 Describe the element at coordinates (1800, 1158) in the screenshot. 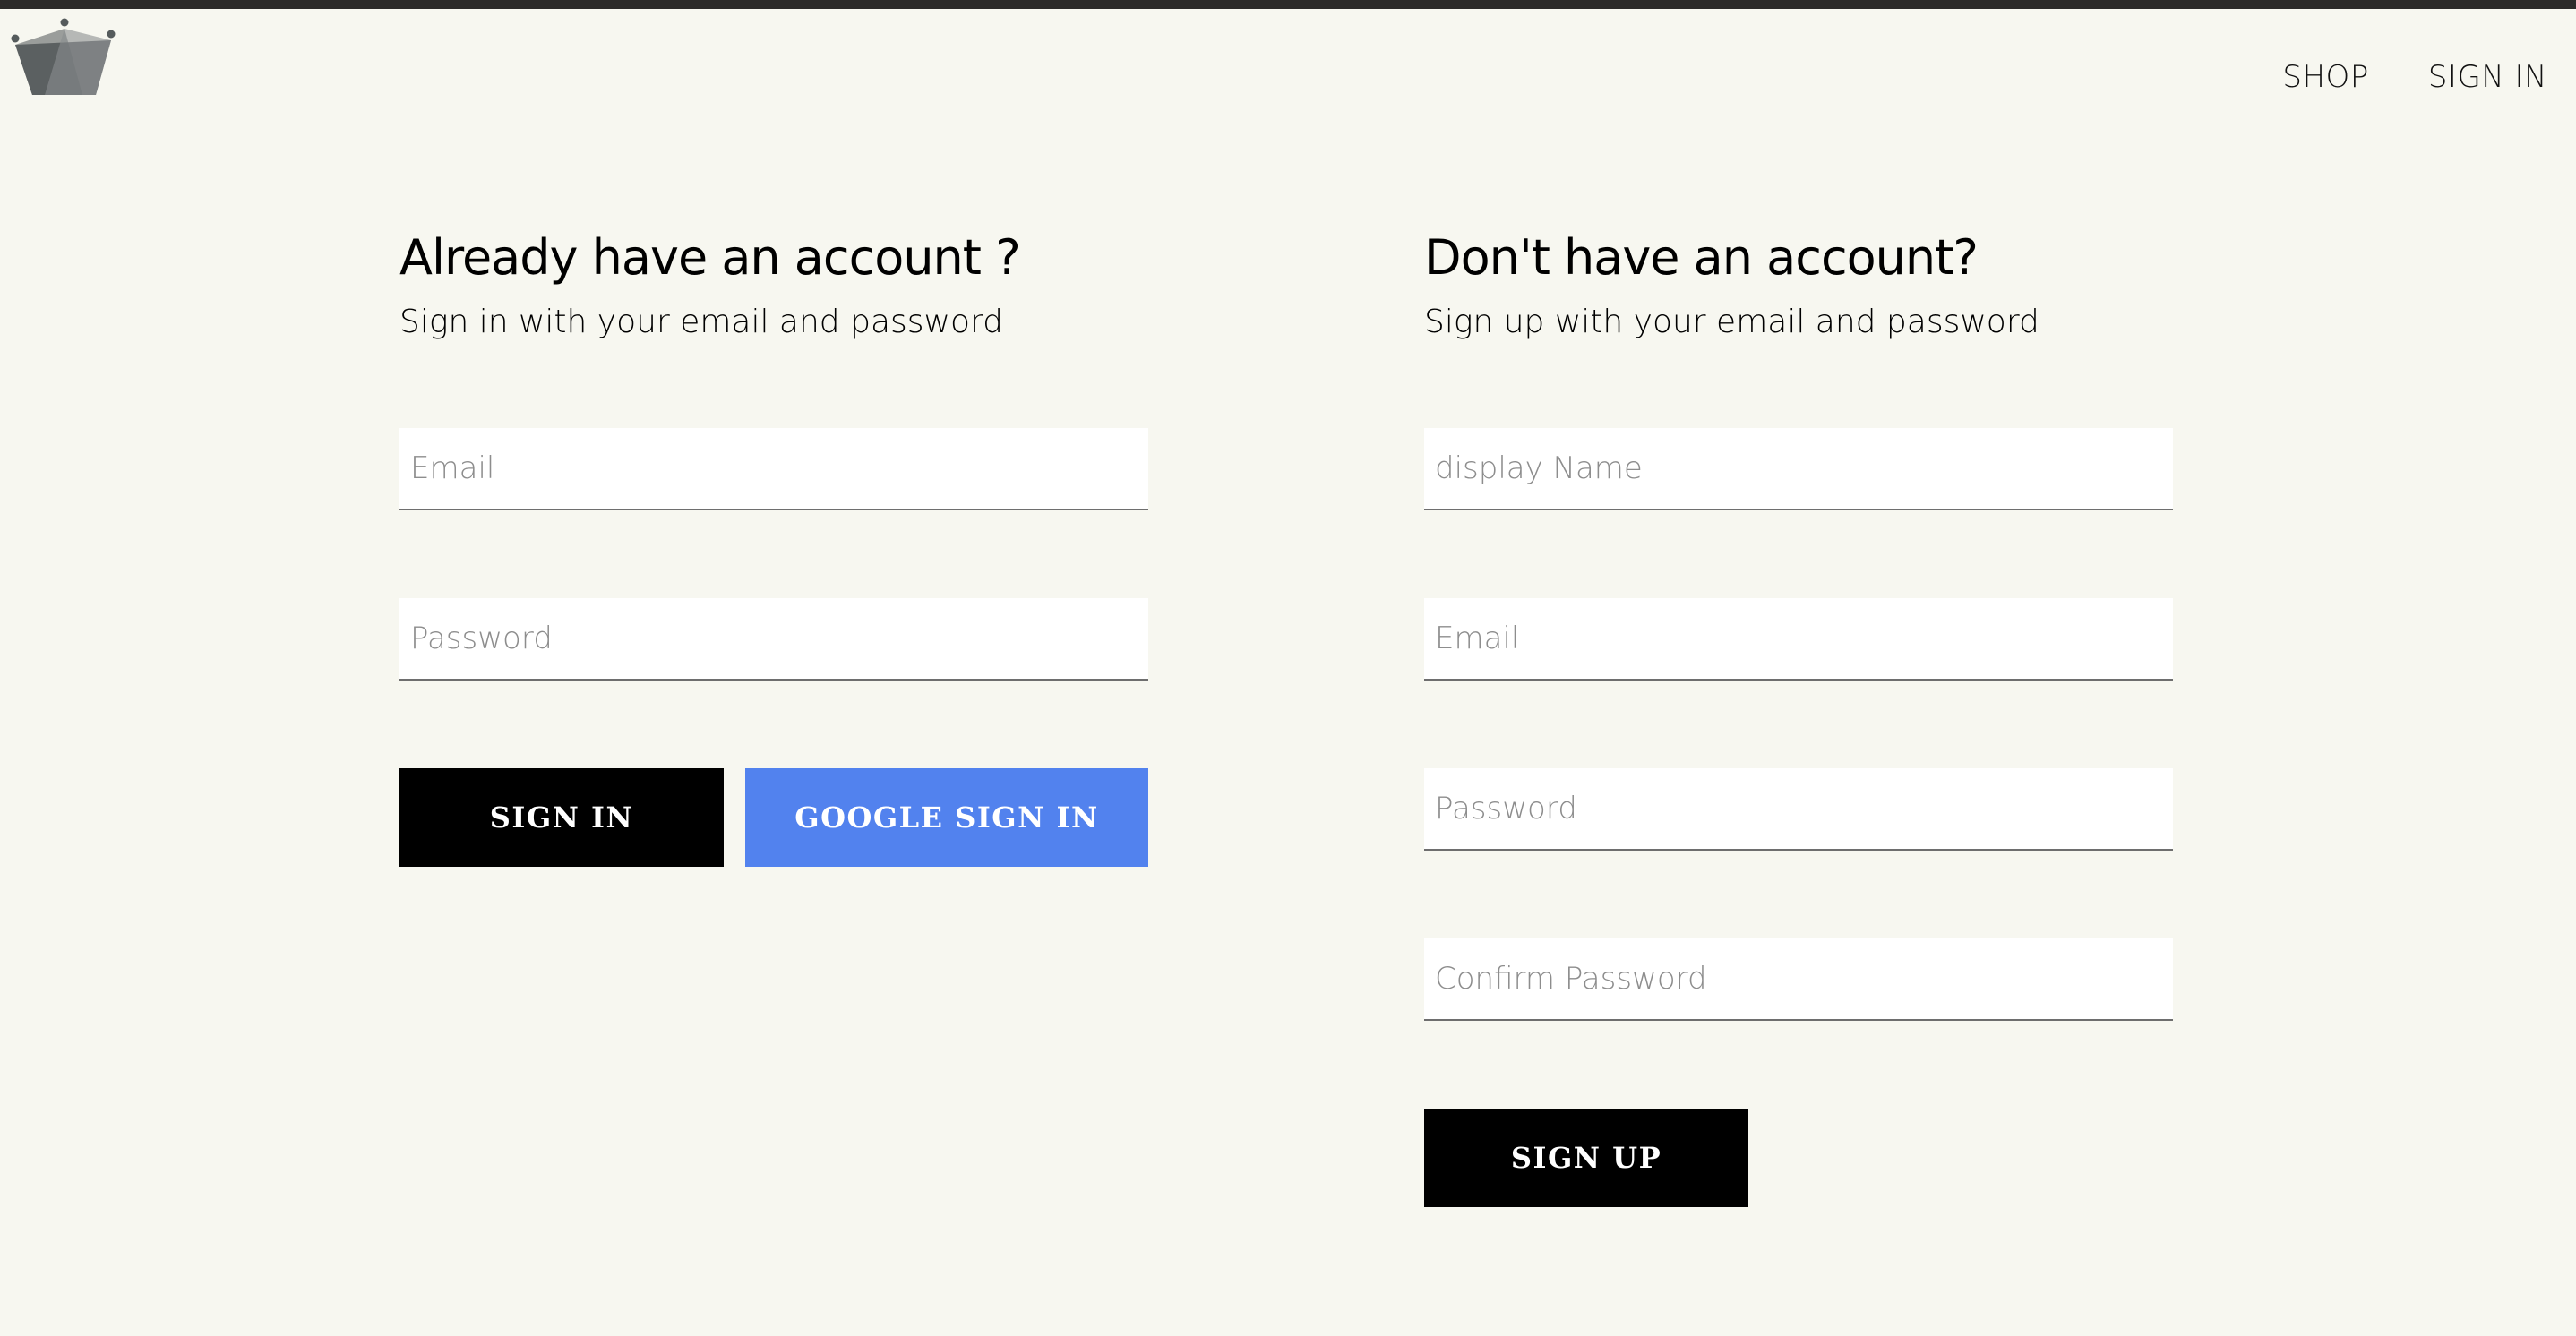

I see `sign-up-button-row: SIGN UP` at that location.